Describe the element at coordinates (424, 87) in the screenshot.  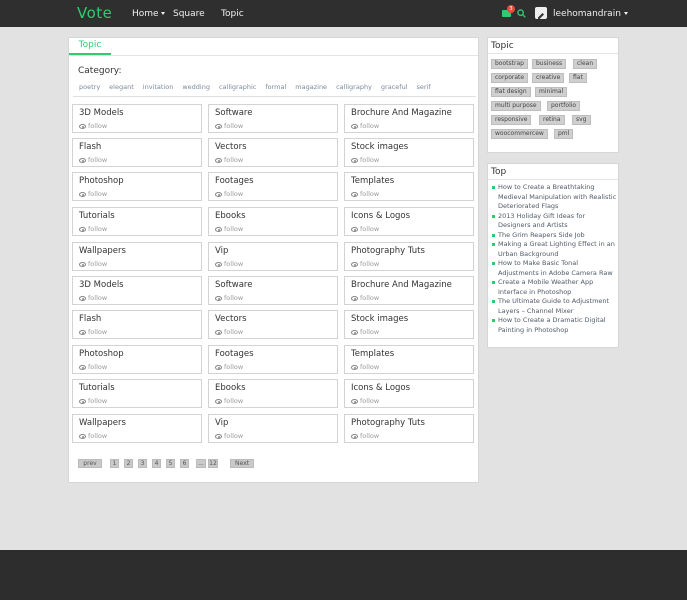
I see `category-tag: serif` at that location.